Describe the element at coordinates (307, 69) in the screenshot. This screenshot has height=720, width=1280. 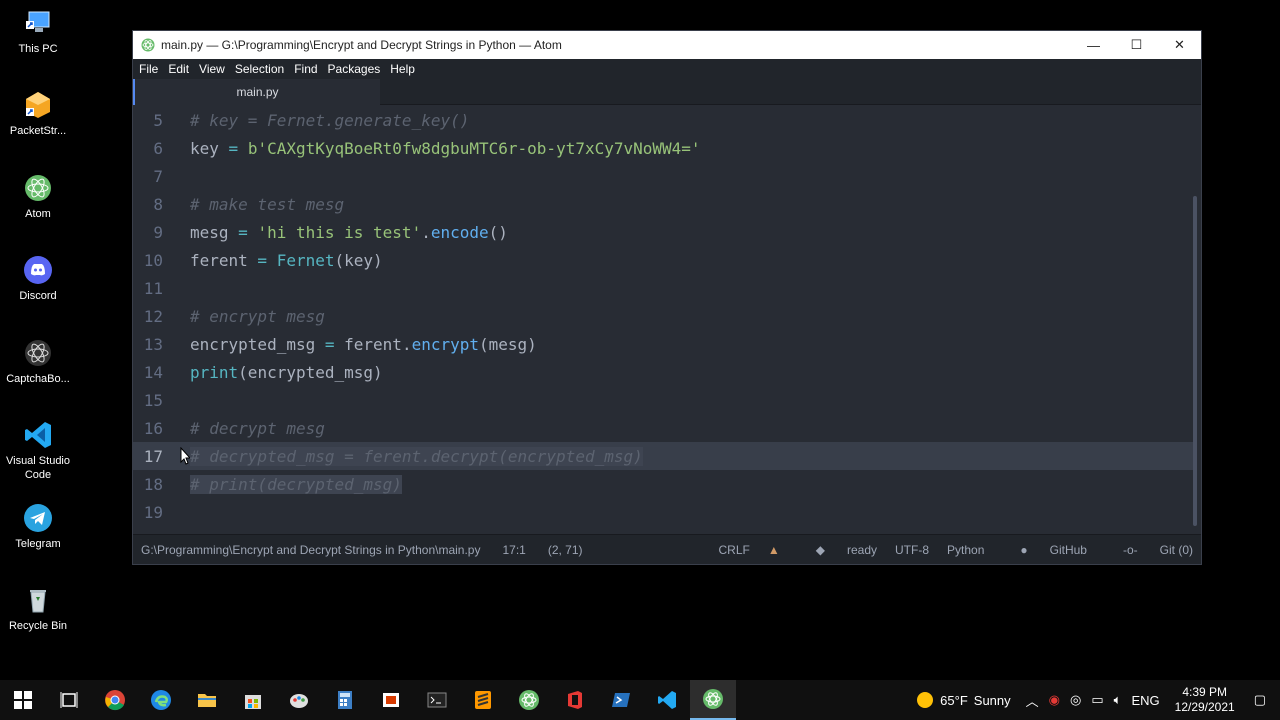
I see `menu-find: Find` at that location.